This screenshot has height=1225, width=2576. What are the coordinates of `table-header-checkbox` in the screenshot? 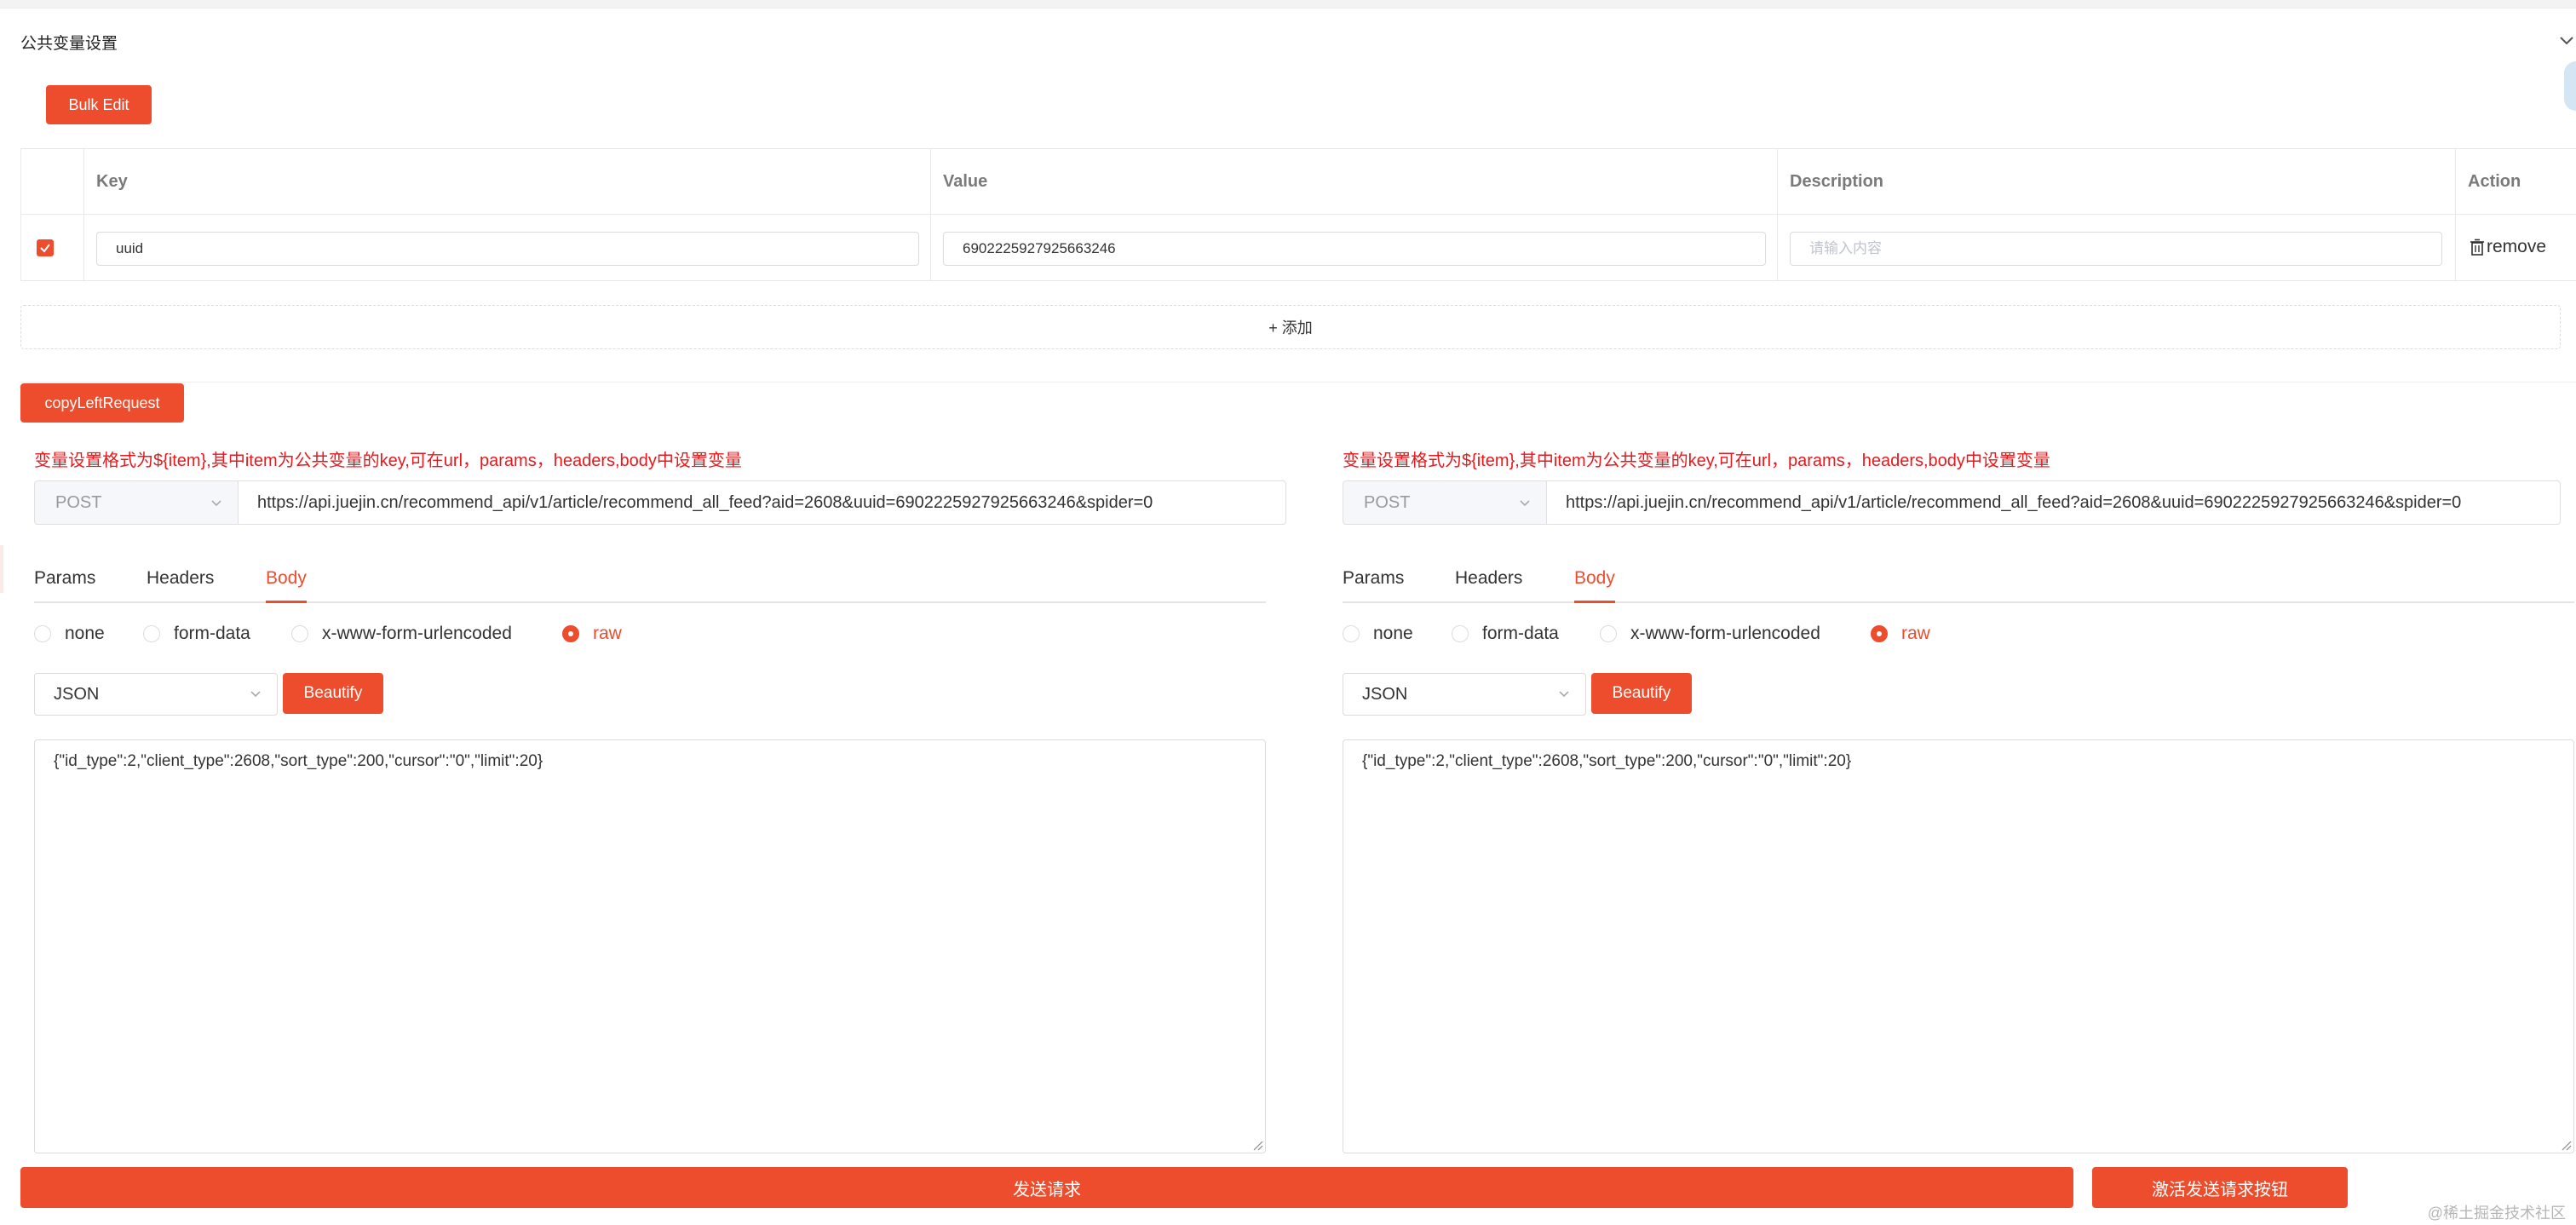 It's located at (53, 181).